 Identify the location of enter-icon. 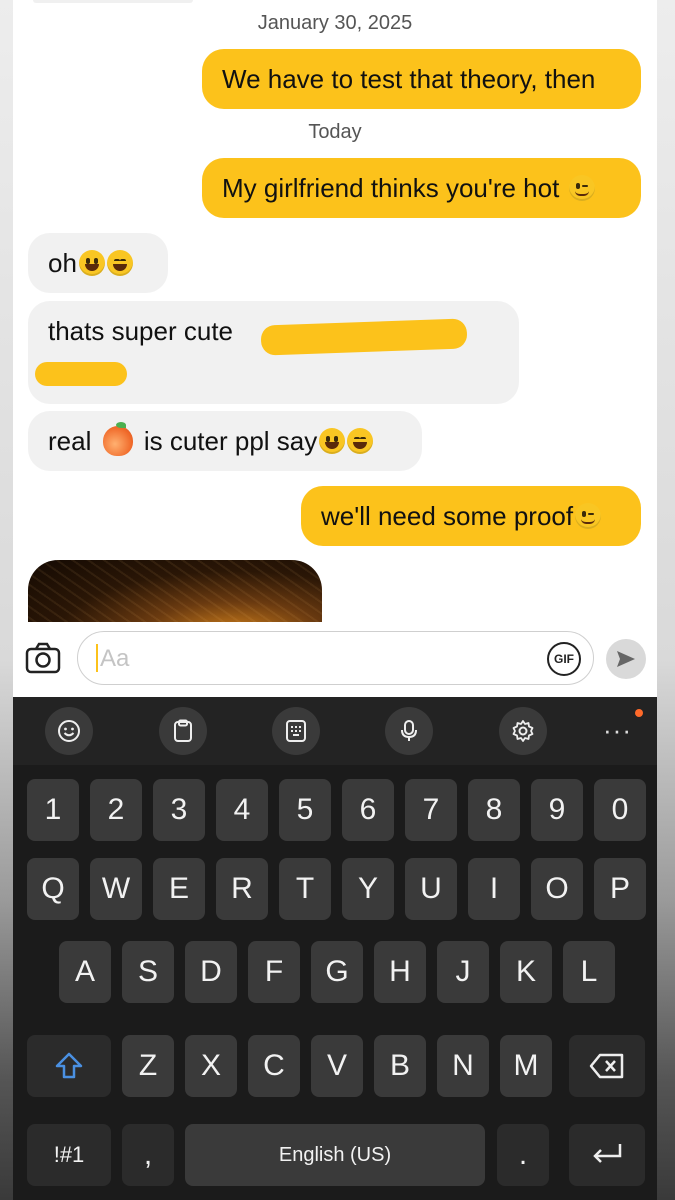
(607, 1153).